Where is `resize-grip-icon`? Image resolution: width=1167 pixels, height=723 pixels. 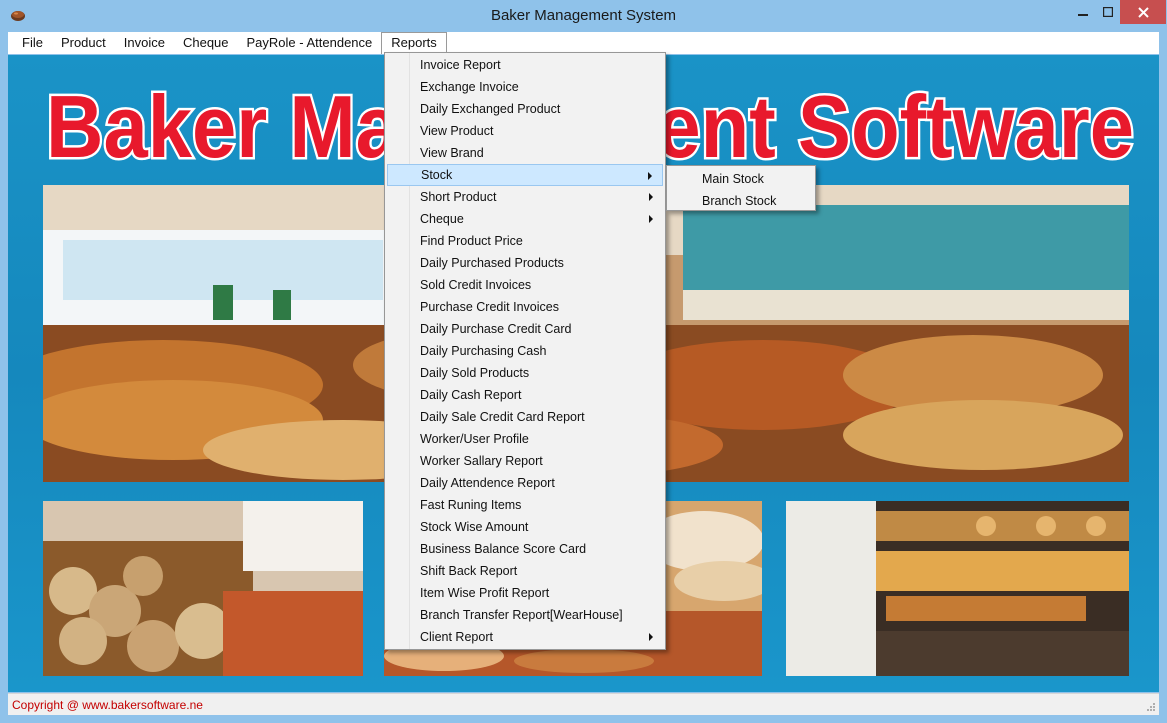
resize-grip-icon is located at coordinates (1151, 707).